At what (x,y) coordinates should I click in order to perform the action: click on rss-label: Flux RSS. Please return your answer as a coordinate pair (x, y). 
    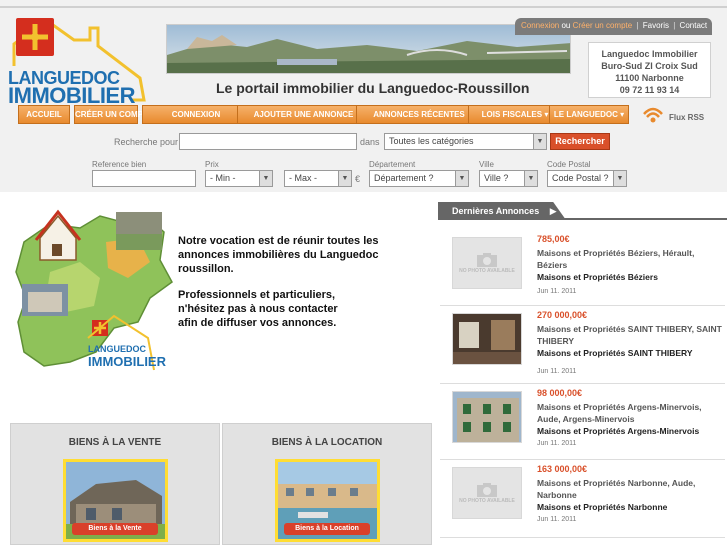
    Looking at the image, I should click on (686, 117).